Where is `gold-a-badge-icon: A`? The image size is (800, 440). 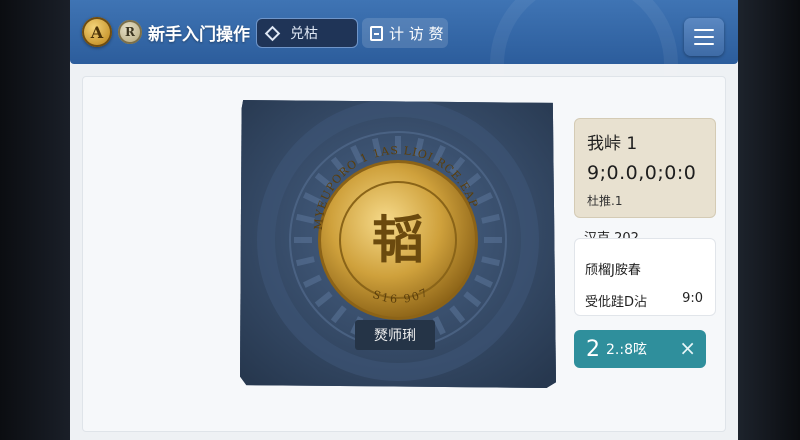 gold-a-badge-icon: A is located at coordinates (97, 32).